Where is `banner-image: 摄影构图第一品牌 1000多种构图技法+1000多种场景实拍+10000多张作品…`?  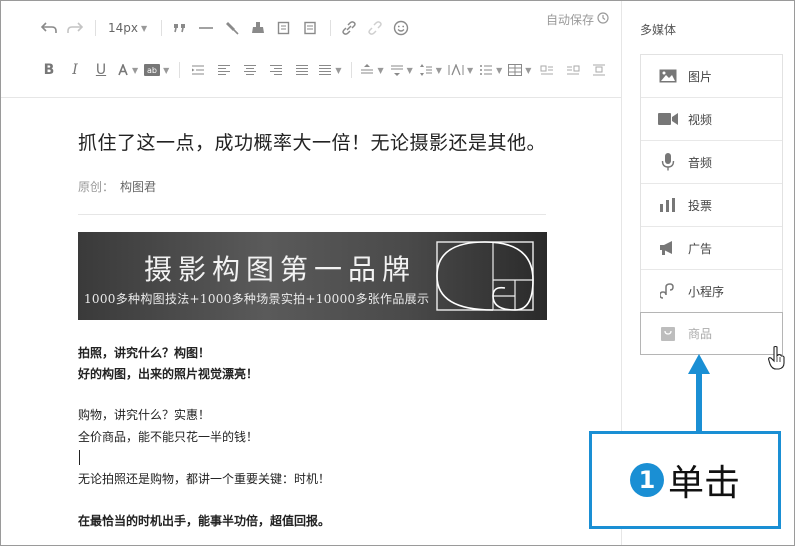
banner-image: 摄影构图第一品牌 1000多种构图技法+1000多种场景实拍+10000多张作品… is located at coordinates (312, 276).